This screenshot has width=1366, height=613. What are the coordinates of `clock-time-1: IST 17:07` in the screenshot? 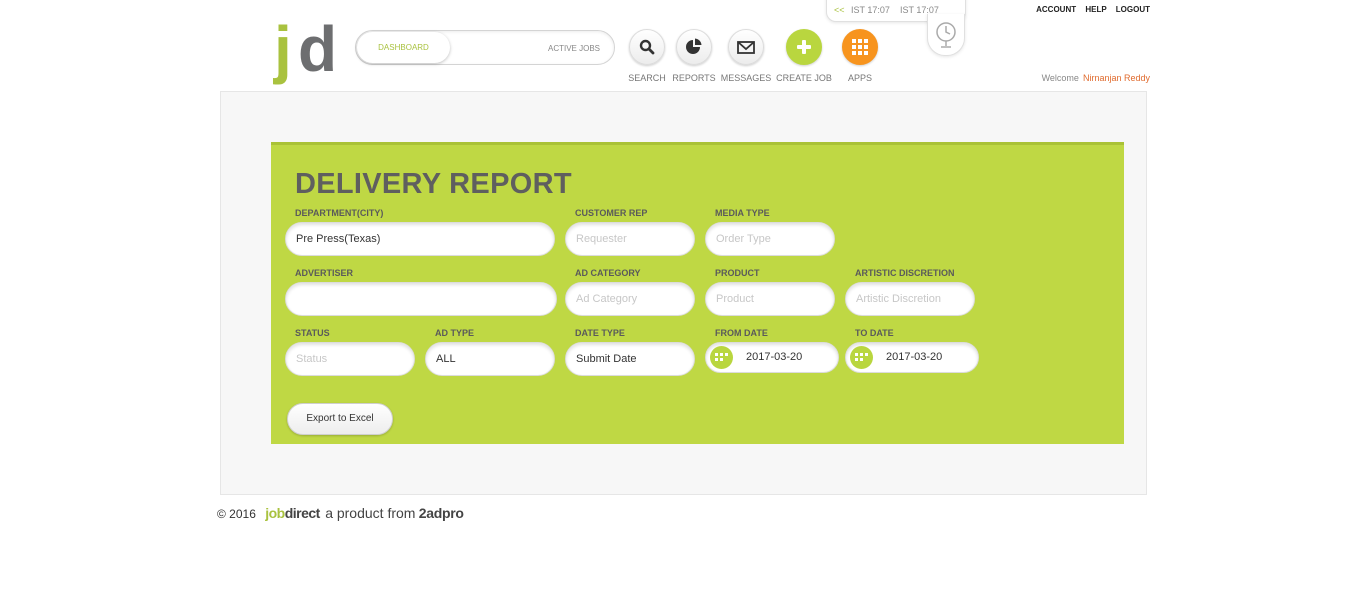 It's located at (870, 10).